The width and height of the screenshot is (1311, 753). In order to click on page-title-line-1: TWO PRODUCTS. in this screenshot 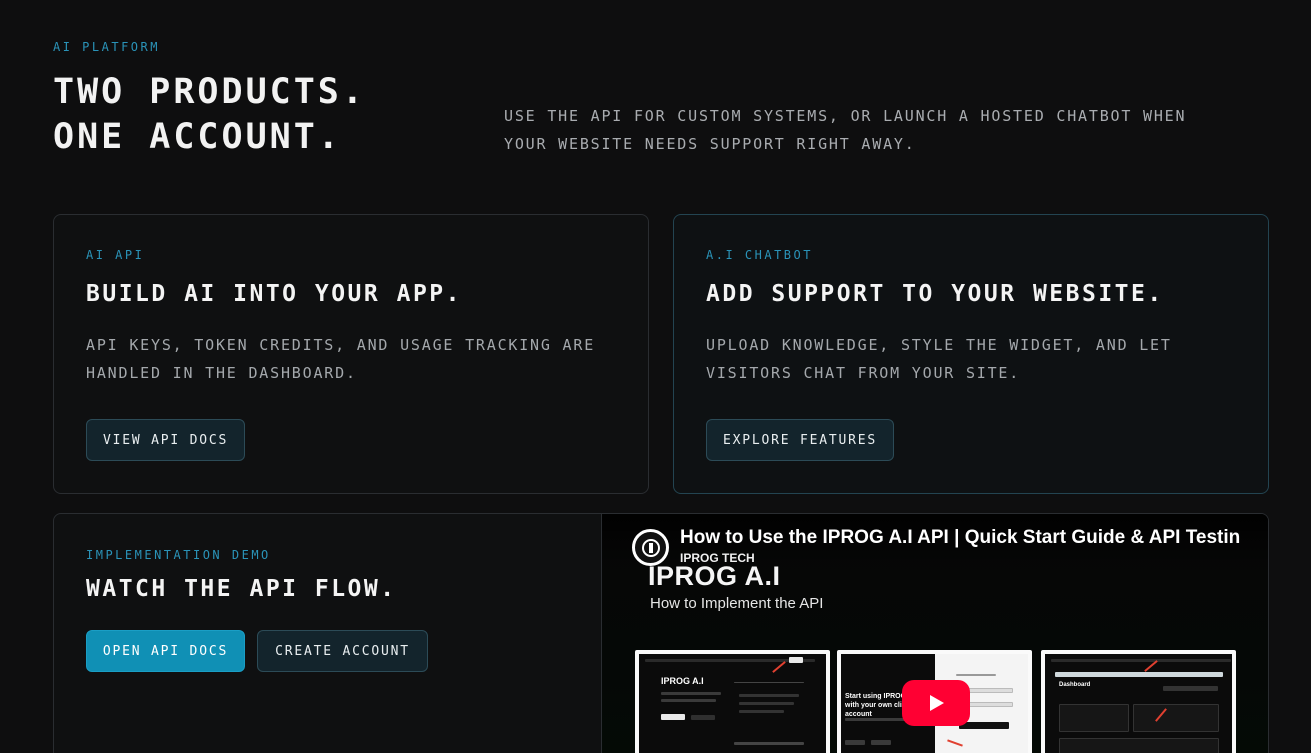, I will do `click(209, 92)`.